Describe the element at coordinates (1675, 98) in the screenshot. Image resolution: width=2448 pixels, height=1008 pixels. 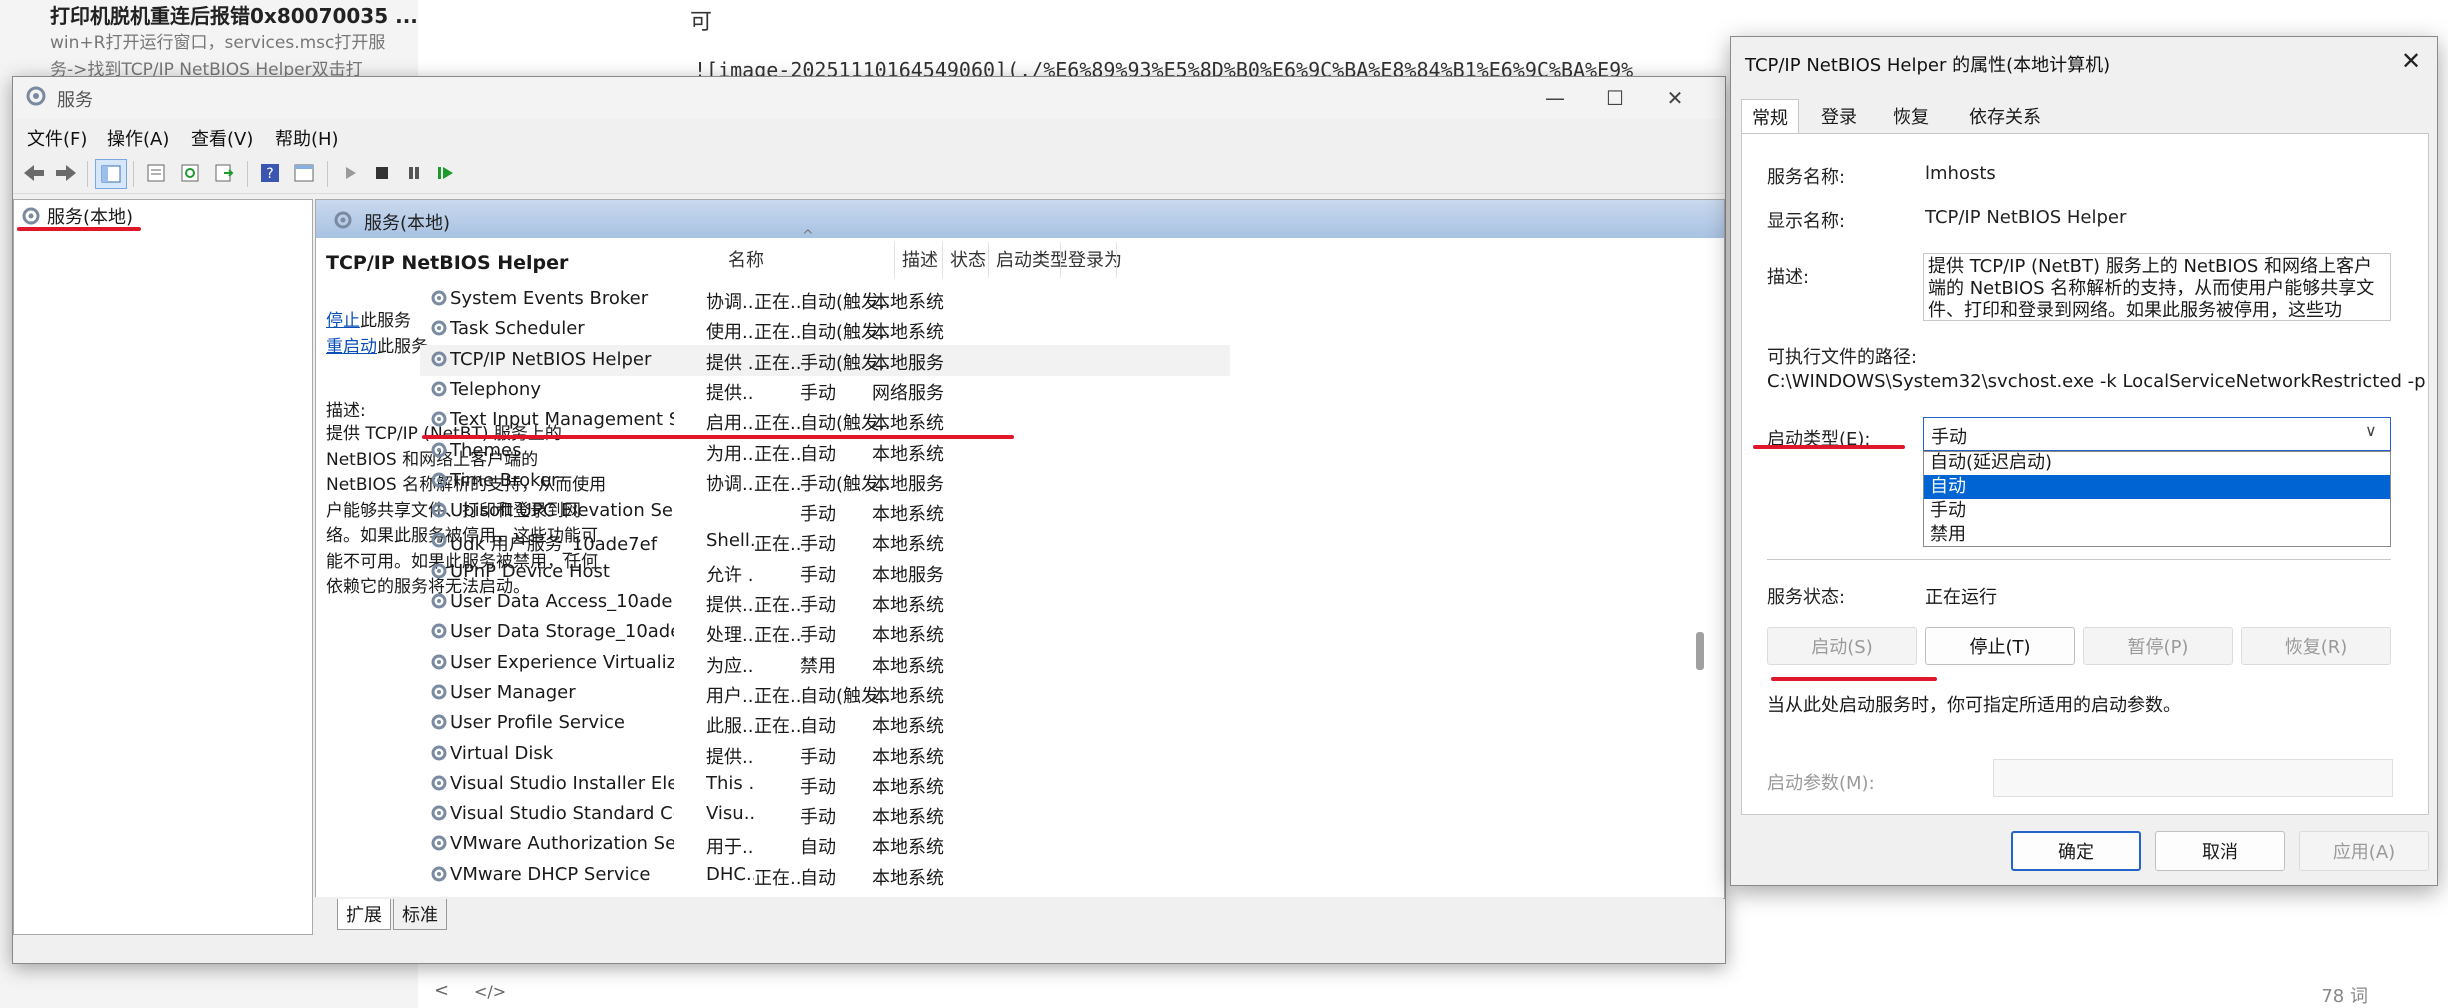
I see `close-button: ✕` at that location.